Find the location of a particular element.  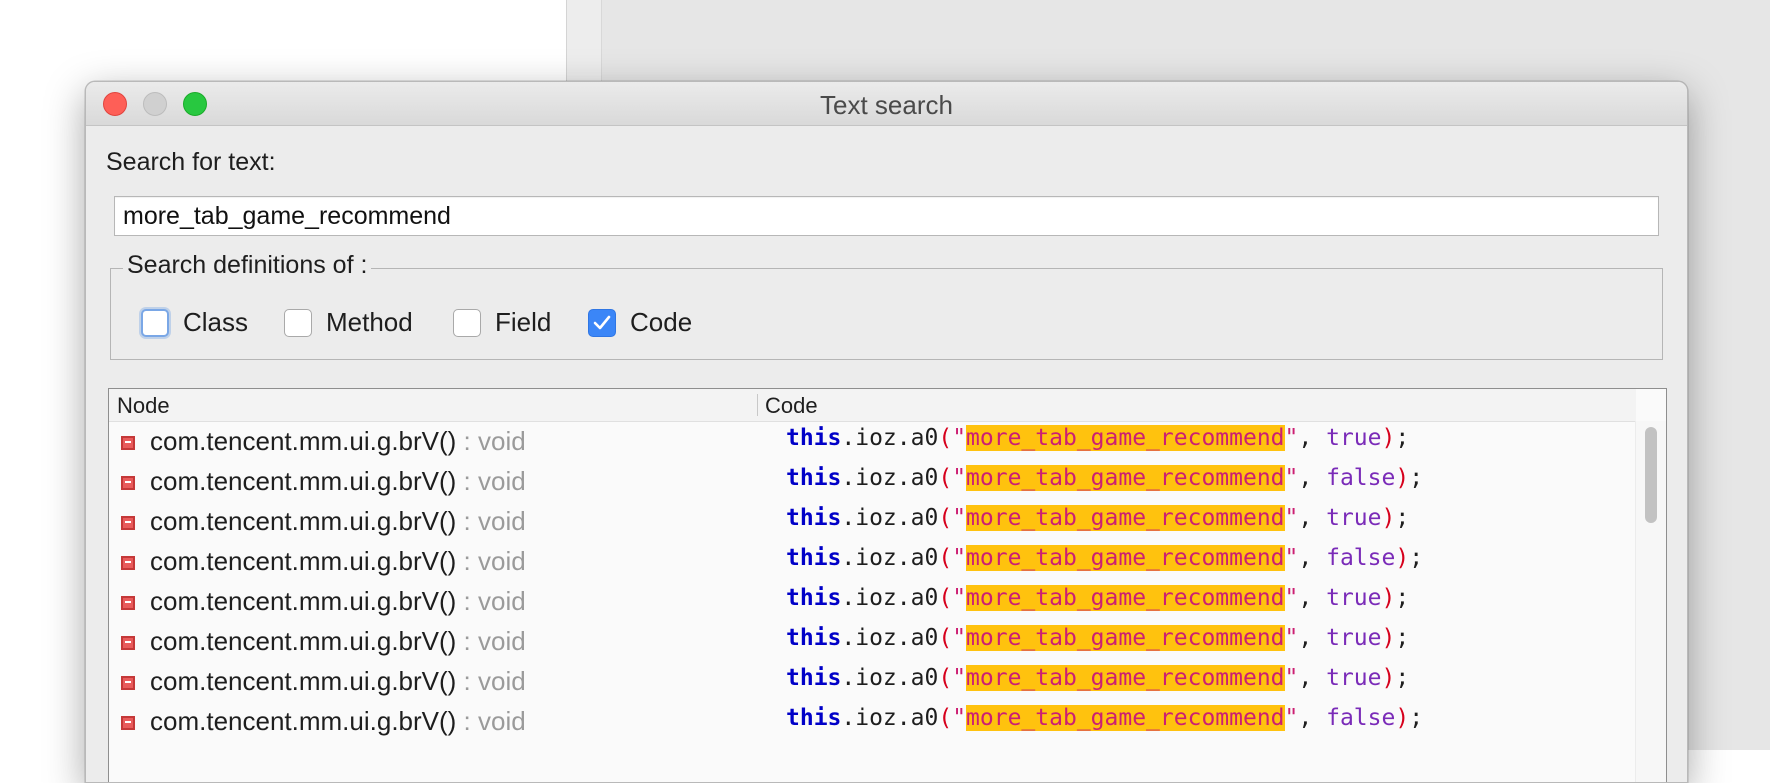

field-checkbox: Field is located at coordinates (502, 322).